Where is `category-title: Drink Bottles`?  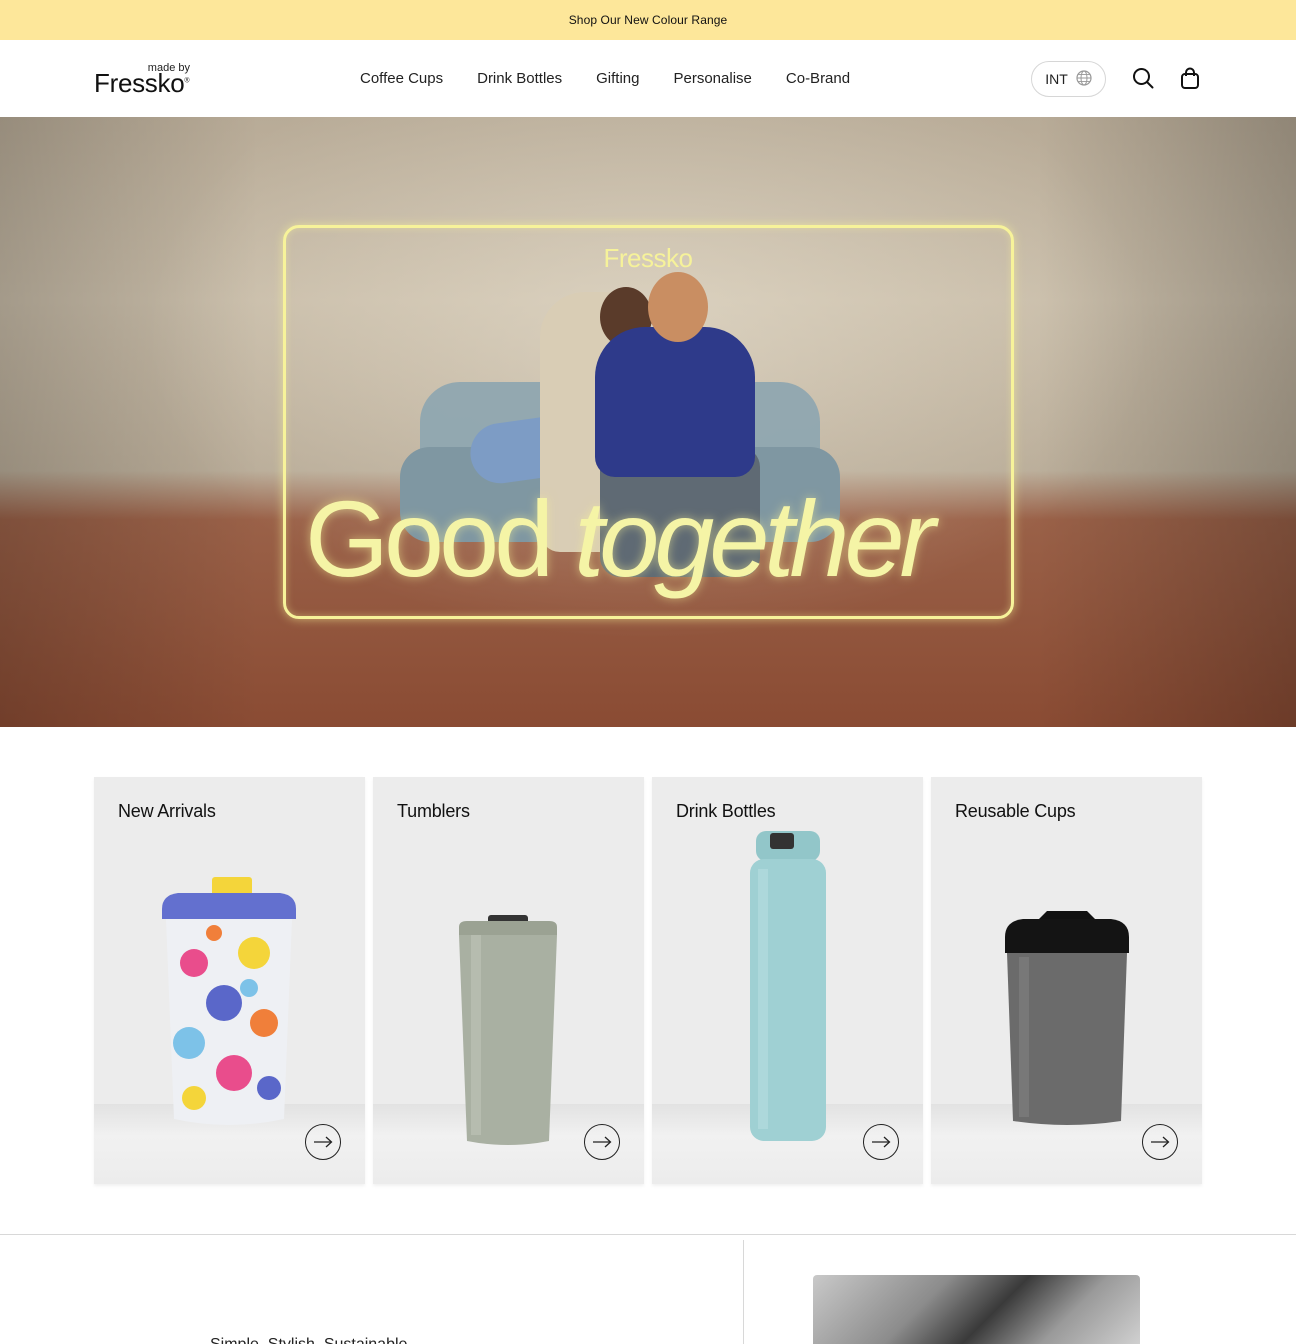 category-title: Drink Bottles is located at coordinates (726, 811).